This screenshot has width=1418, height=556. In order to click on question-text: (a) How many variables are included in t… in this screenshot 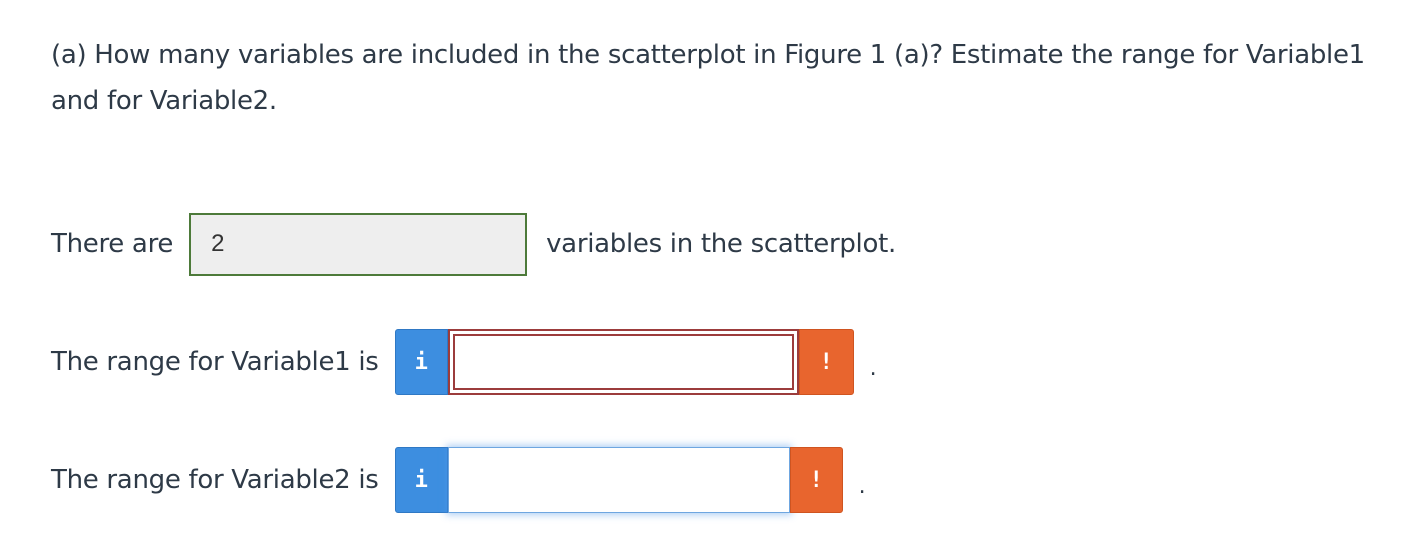, I will do `click(708, 78)`.